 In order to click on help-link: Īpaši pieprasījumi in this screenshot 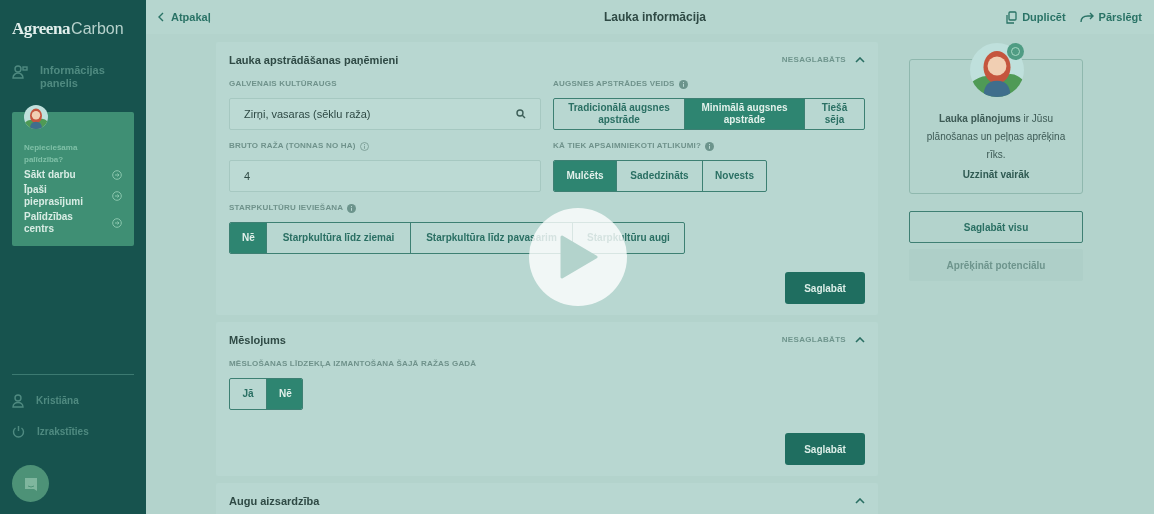, I will do `click(73, 195)`.